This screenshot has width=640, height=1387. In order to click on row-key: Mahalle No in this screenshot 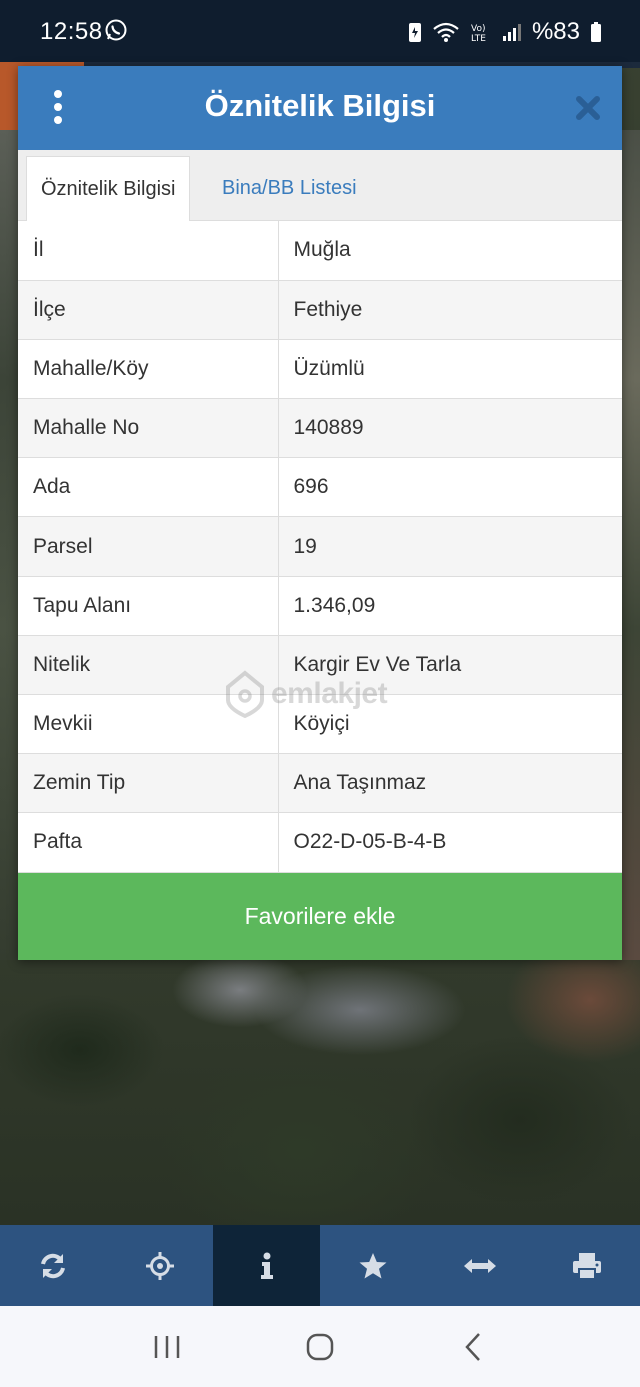, I will do `click(148, 428)`.